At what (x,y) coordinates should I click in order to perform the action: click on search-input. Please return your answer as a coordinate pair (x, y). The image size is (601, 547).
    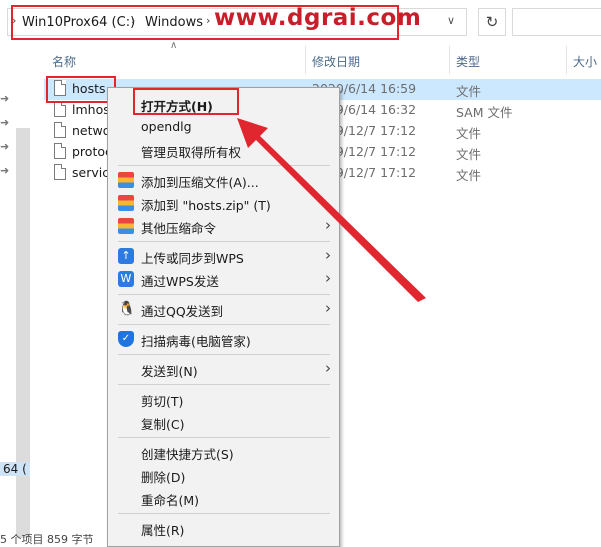
    Looking at the image, I should click on (556, 22).